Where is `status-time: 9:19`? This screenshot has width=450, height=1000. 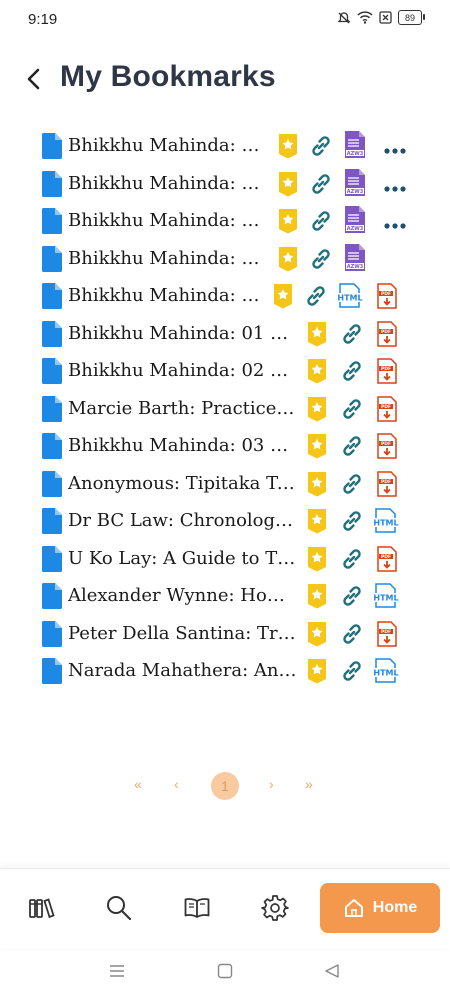 status-time: 9:19 is located at coordinates (43, 19).